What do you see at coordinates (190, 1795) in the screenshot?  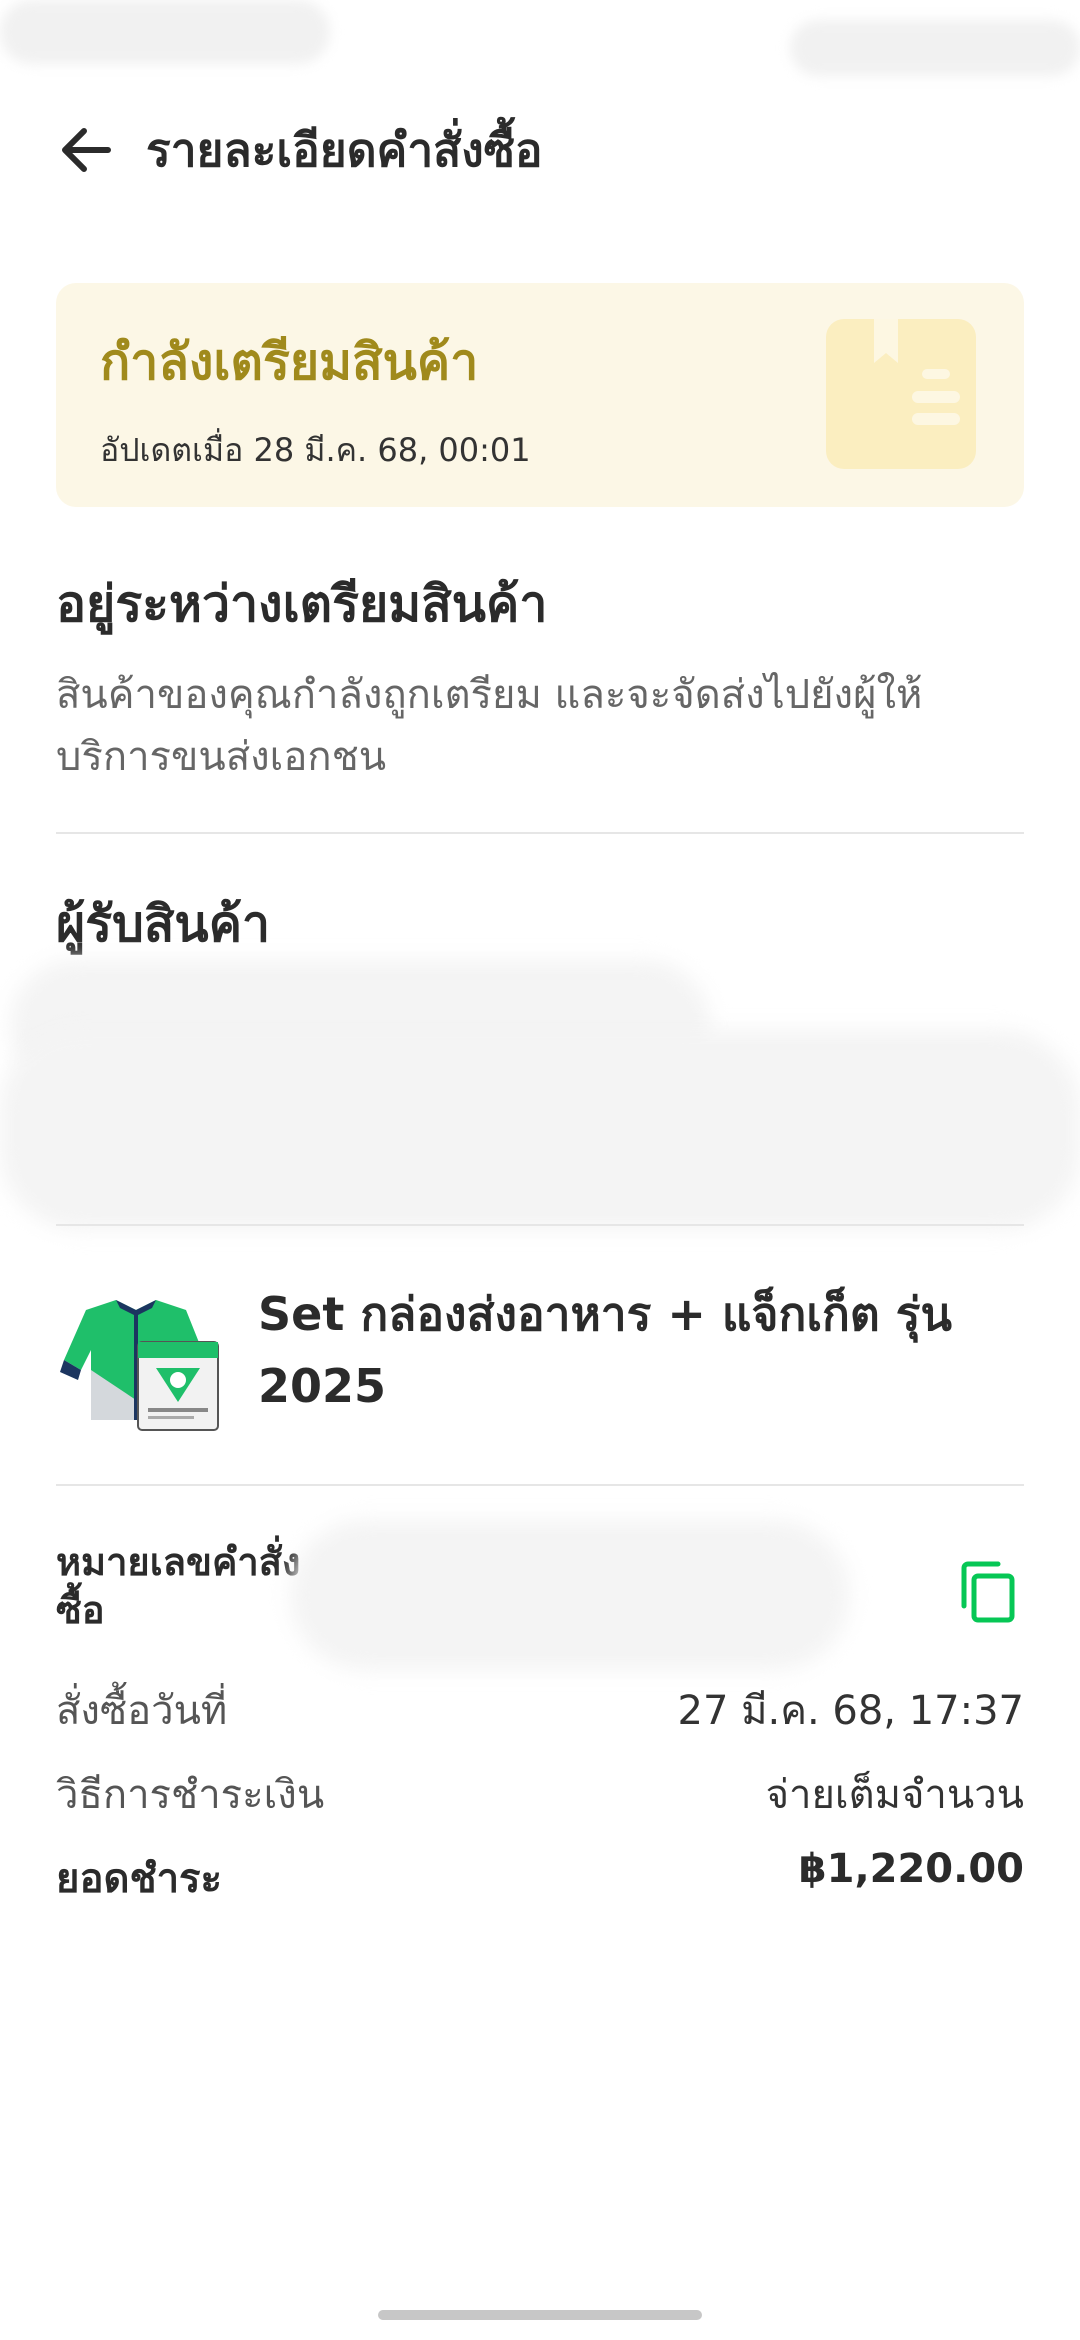 I see `payment-method-label: วิธีการชำระเงิน` at bounding box center [190, 1795].